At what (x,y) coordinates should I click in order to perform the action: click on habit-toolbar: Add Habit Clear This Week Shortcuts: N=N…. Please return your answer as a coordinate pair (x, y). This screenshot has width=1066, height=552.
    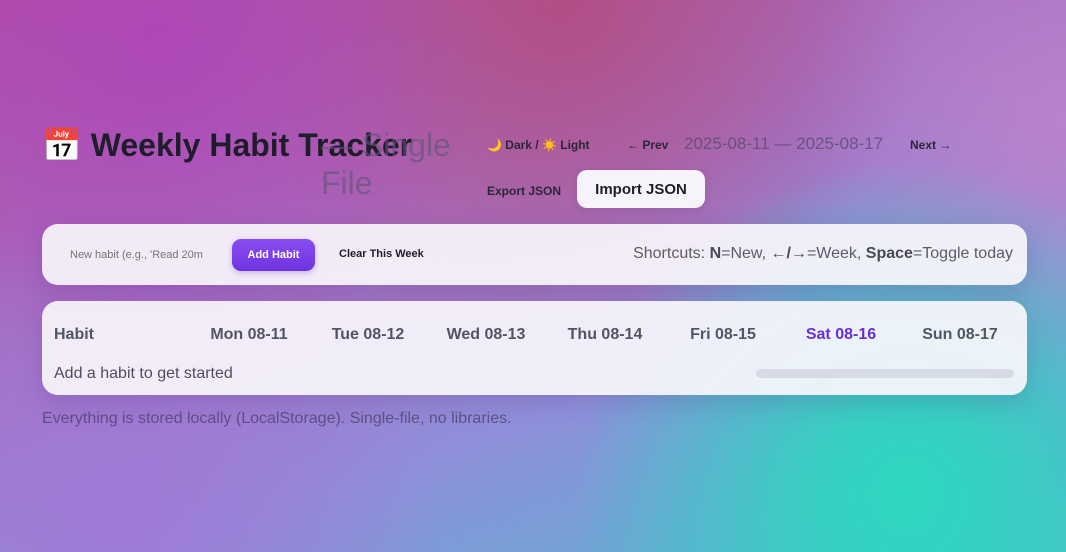
    Looking at the image, I should click on (534, 254).